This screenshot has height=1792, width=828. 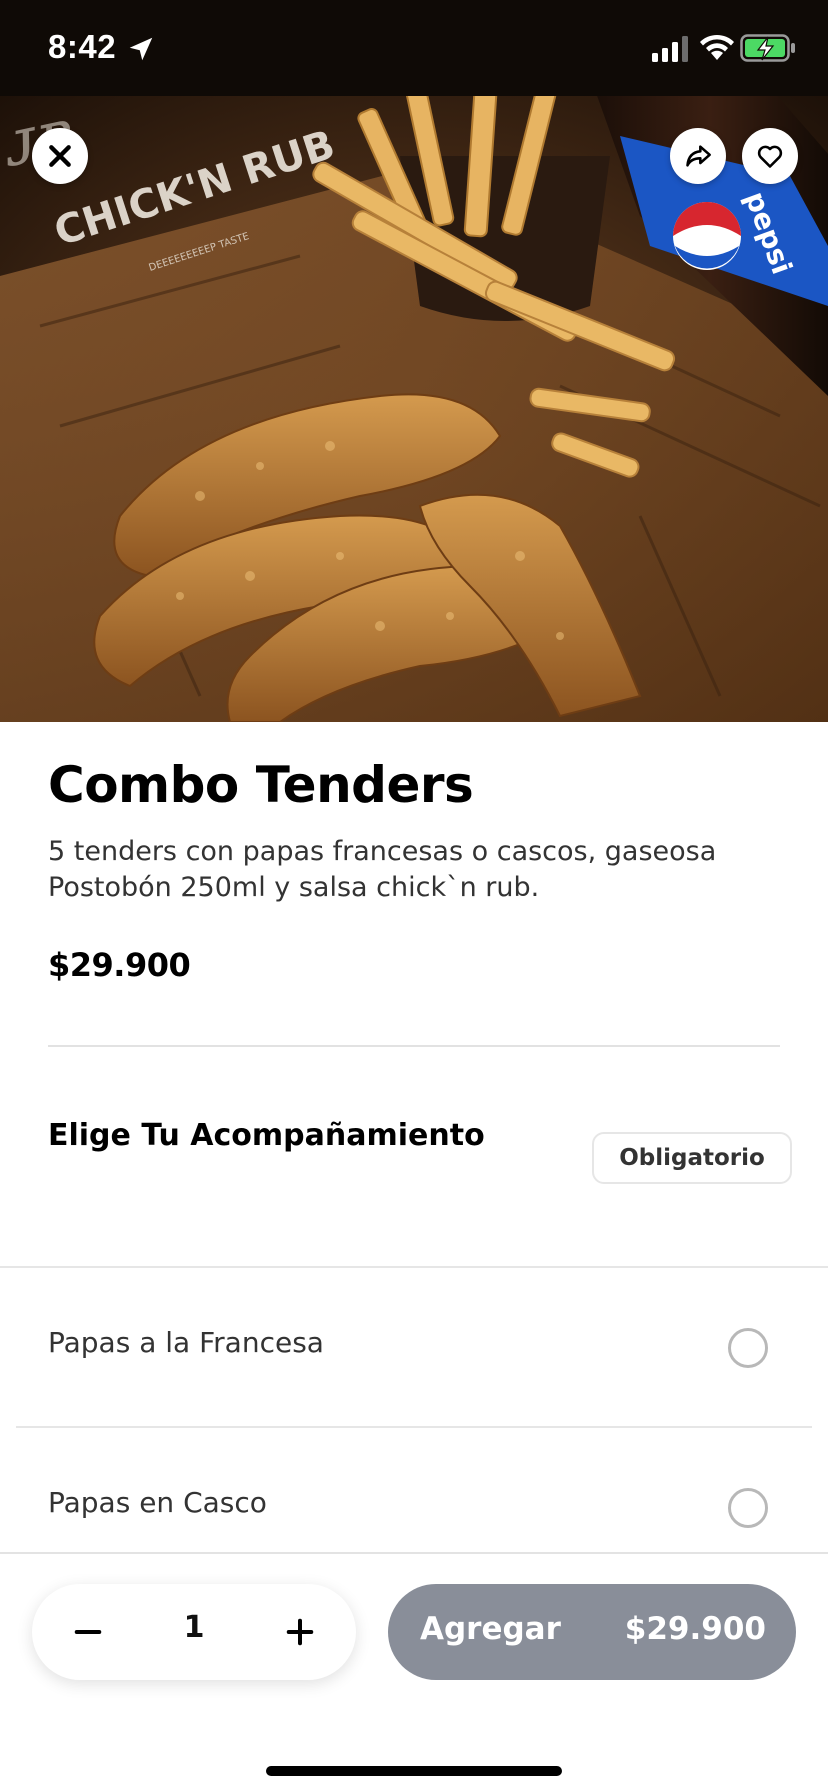 I want to click on battery-charging-icon, so click(x=767, y=48).